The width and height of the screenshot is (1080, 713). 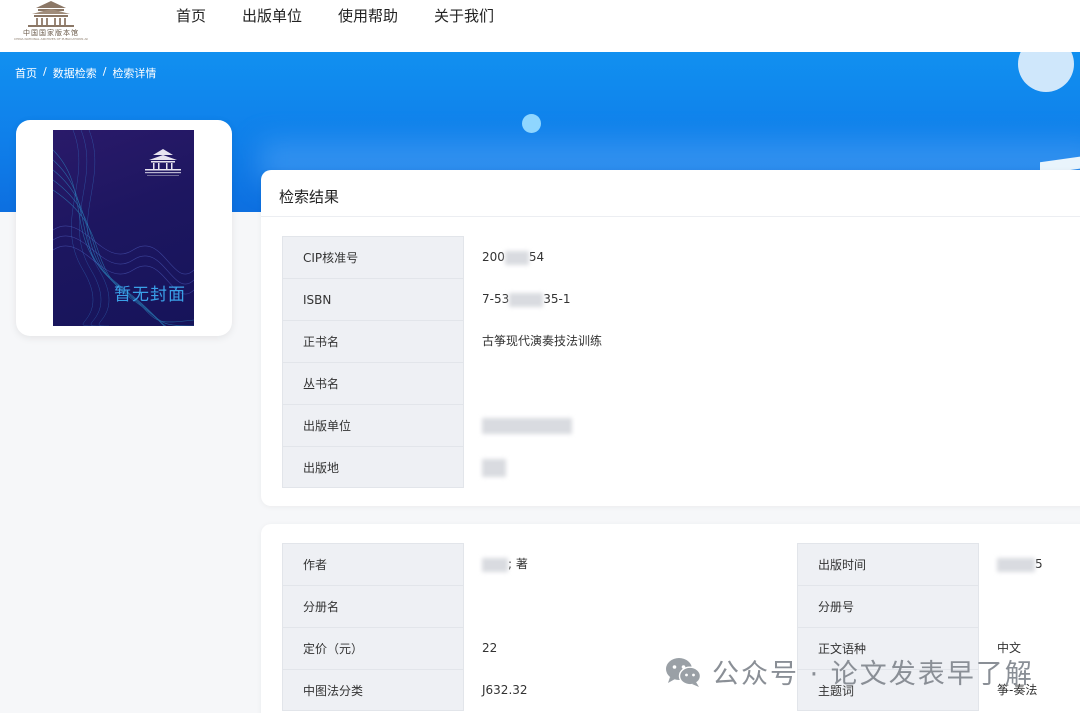 I want to click on row-value-cip: 200 54, so click(x=744, y=257).